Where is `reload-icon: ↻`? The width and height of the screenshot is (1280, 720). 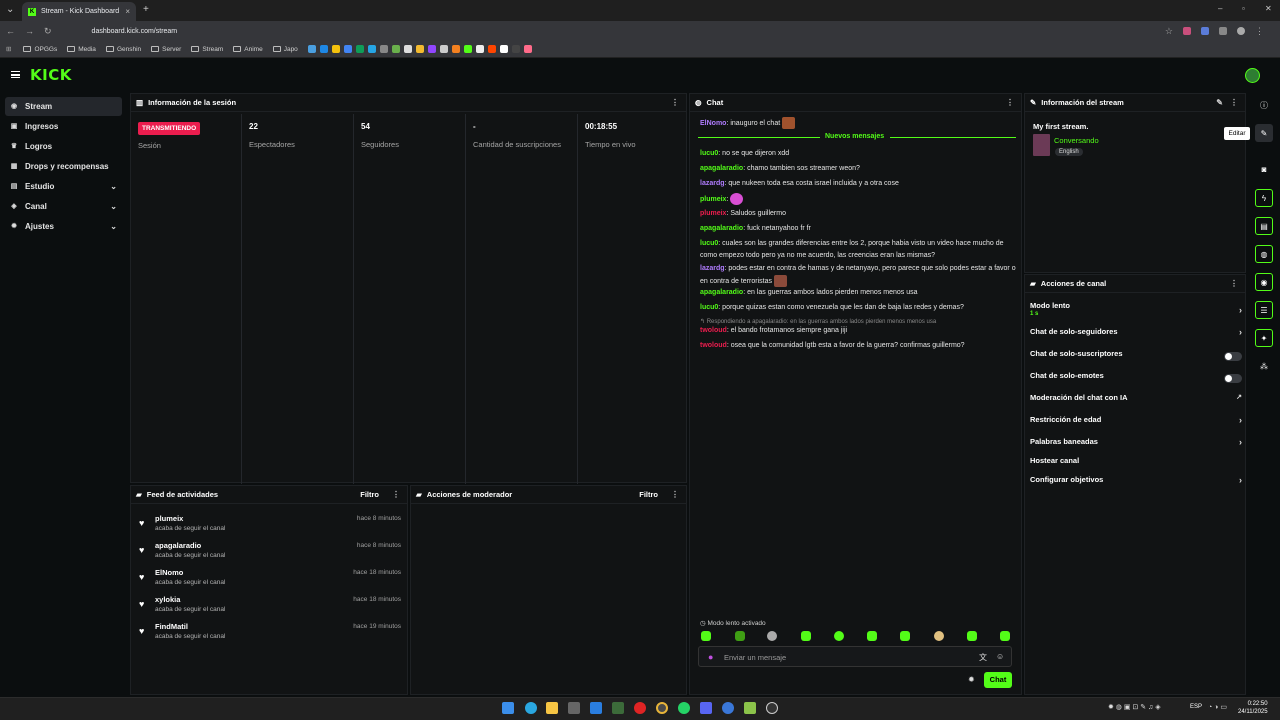 reload-icon: ↻ is located at coordinates (48, 31).